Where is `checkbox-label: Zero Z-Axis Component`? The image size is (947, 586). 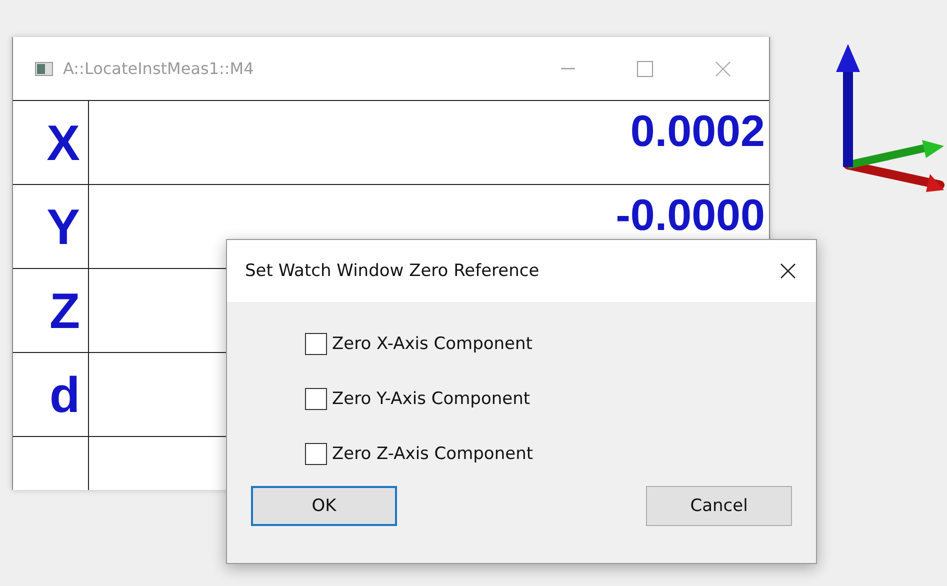
checkbox-label: Zero Z-Axis Component is located at coordinates (433, 454).